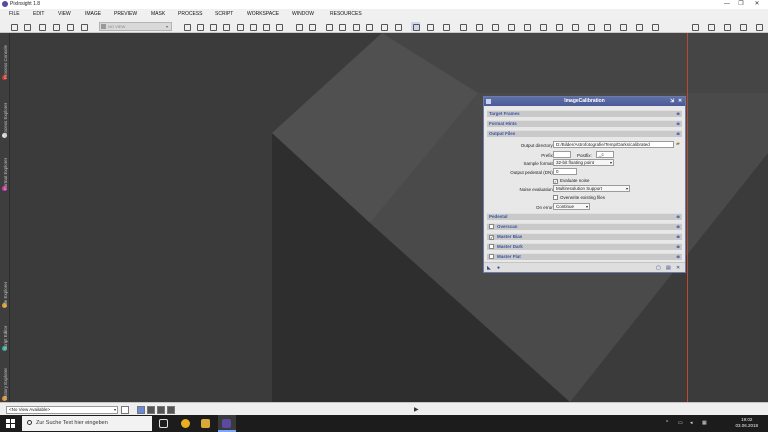 The image size is (768, 432). I want to click on network-icon: ▭, so click(680, 423).